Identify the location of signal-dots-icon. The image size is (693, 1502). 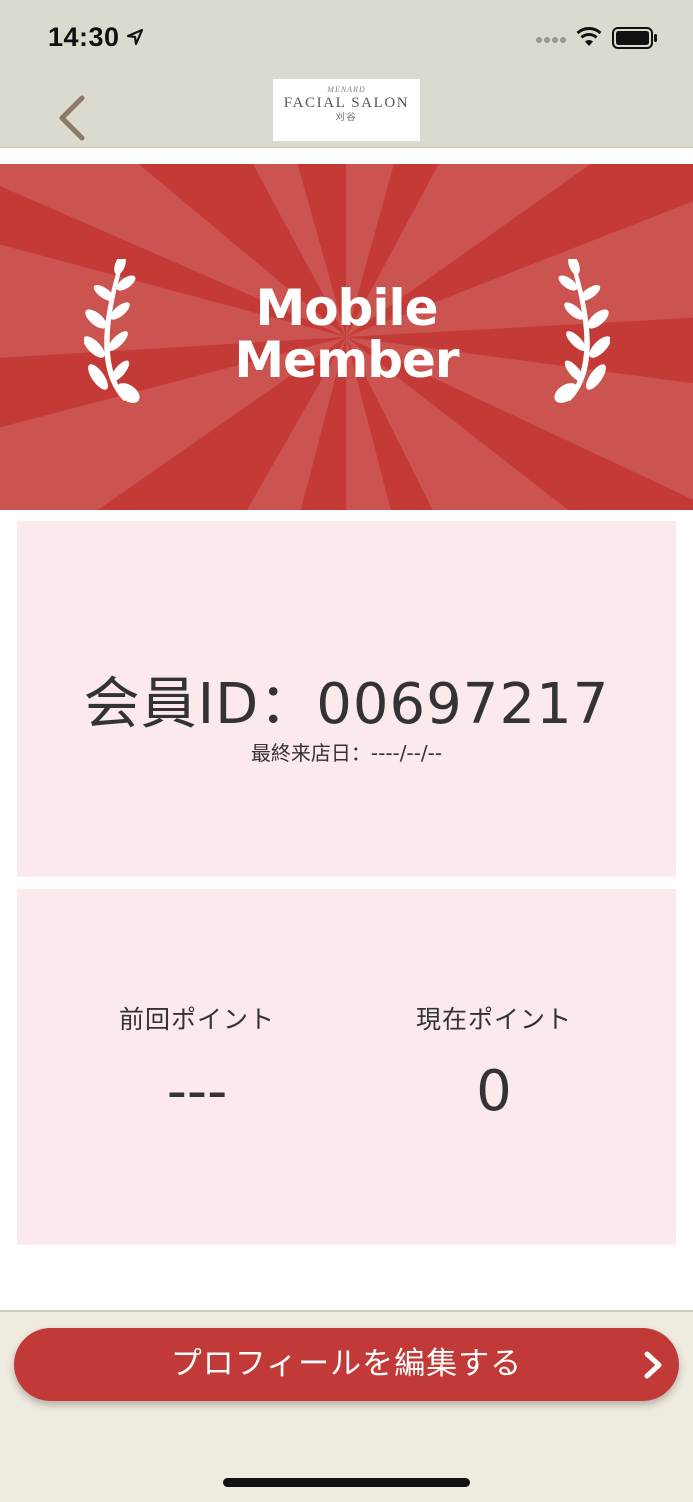
(551, 40).